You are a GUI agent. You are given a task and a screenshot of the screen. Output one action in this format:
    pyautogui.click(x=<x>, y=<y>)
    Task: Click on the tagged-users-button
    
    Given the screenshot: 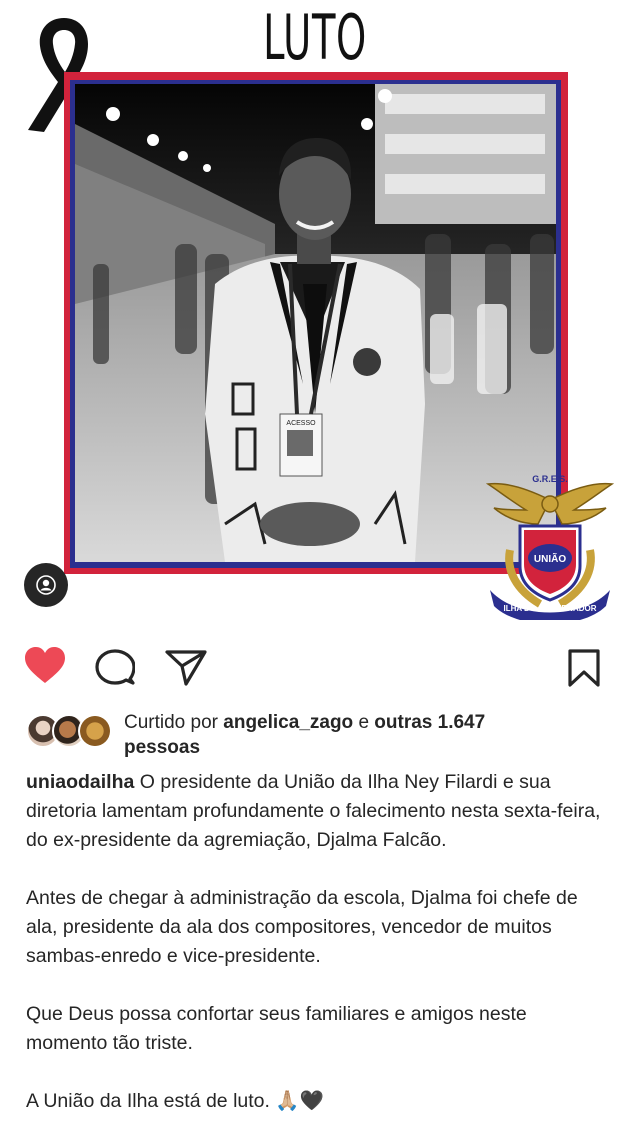 What is the action you would take?
    pyautogui.click(x=46, y=585)
    